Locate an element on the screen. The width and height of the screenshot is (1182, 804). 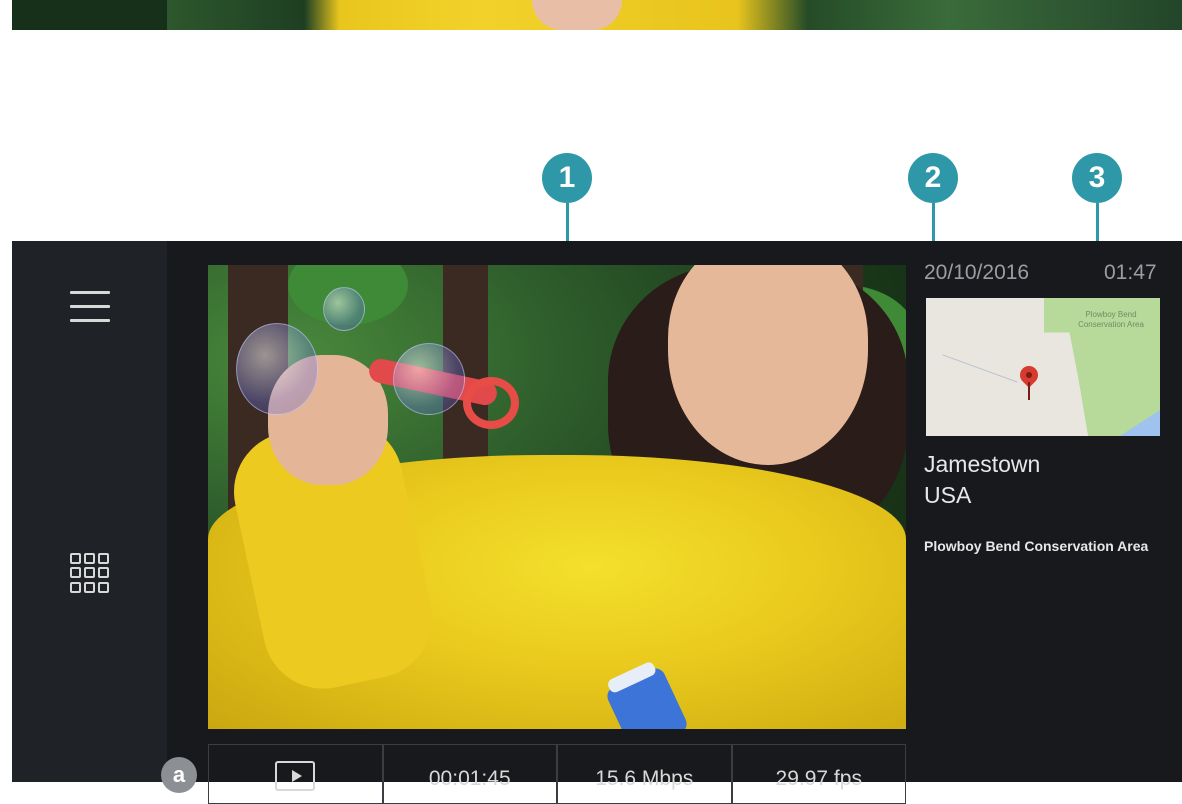
callout-a: a is located at coordinates (179, 775).